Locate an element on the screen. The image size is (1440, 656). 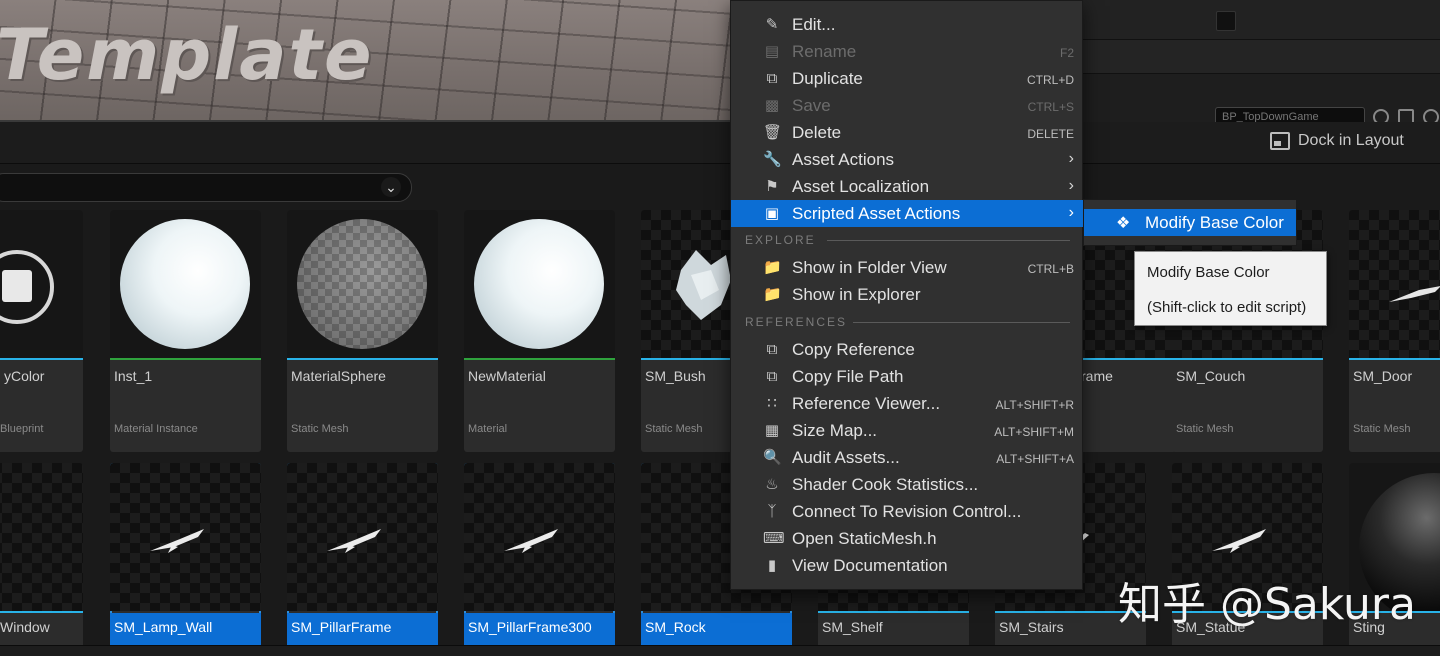
blueprint-icon is located at coordinates (27, 287).